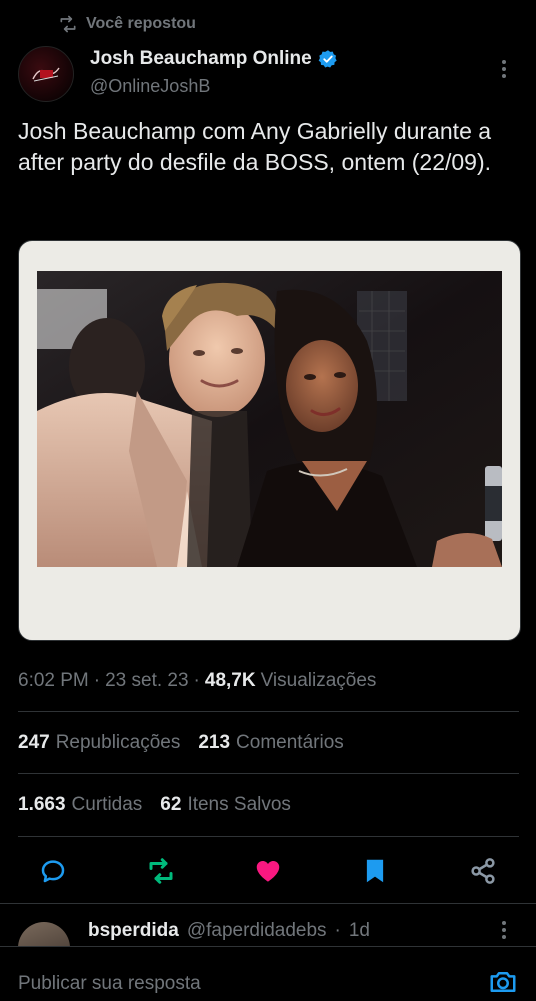  What do you see at coordinates (503, 982) in the screenshot?
I see `camera-icon` at bounding box center [503, 982].